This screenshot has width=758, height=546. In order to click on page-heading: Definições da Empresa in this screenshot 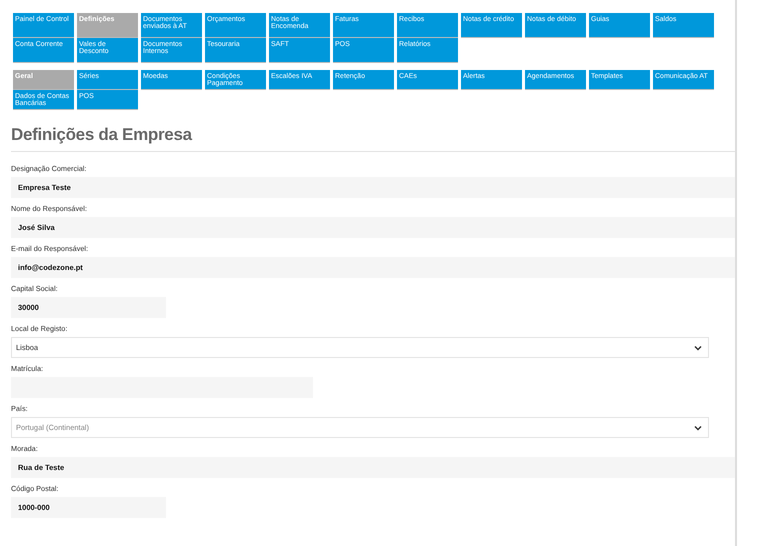, I will do `click(373, 138)`.